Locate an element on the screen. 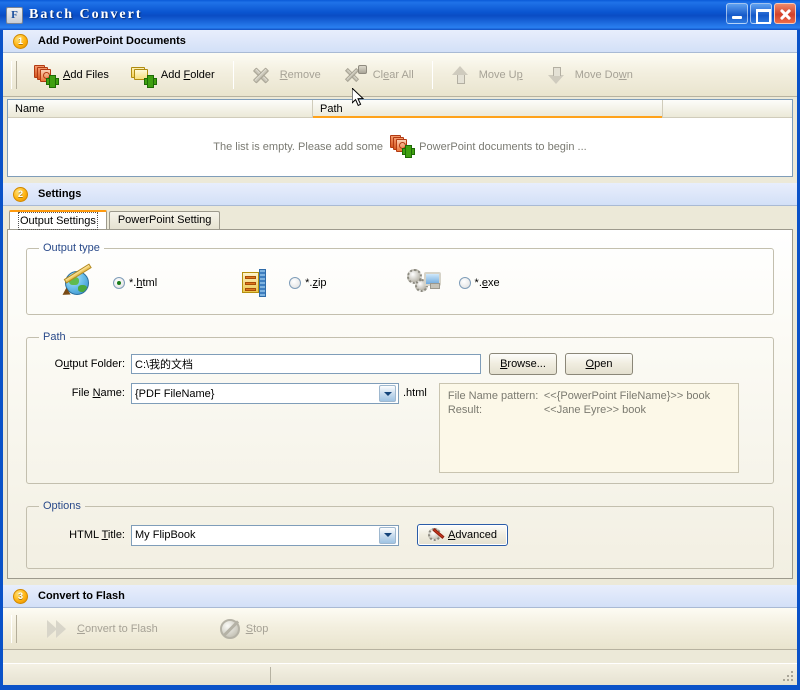  file-name-combo: {PDF FileName} is located at coordinates (265, 393).